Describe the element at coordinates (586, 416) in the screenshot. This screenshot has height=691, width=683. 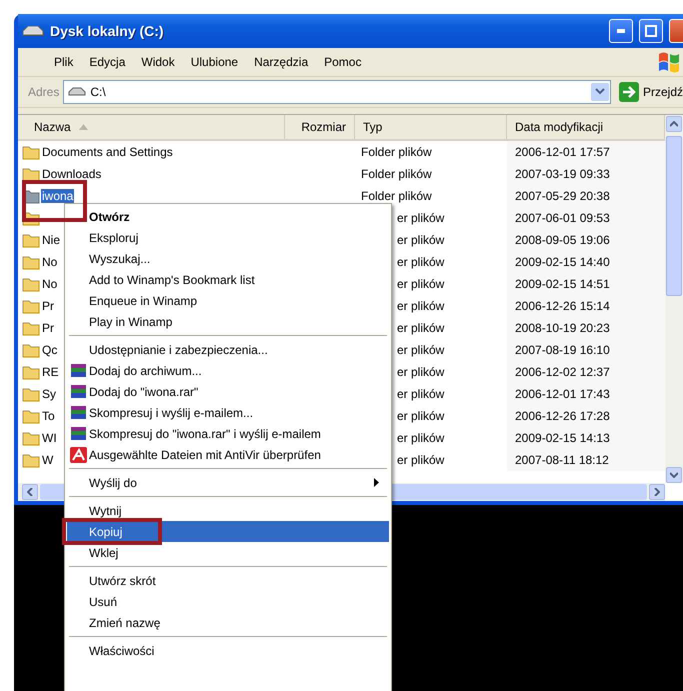
I see `file-date: 2006-12-26 17:28` at that location.